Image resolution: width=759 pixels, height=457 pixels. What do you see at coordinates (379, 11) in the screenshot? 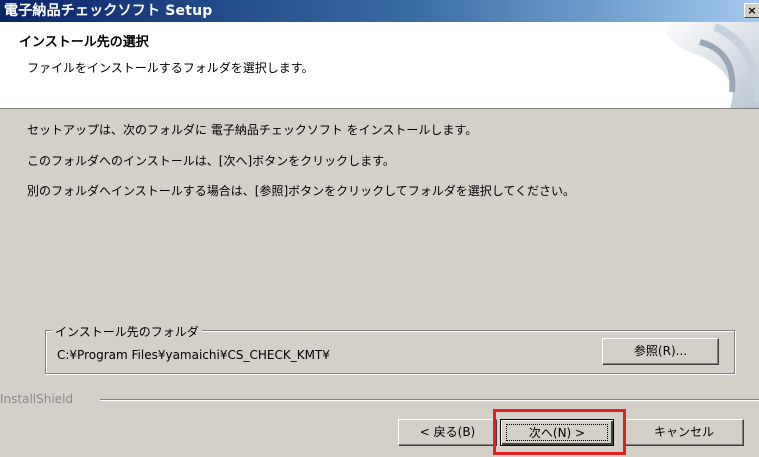
I see `title-bar: 電子納品チェックソフト Setup ×` at bounding box center [379, 11].